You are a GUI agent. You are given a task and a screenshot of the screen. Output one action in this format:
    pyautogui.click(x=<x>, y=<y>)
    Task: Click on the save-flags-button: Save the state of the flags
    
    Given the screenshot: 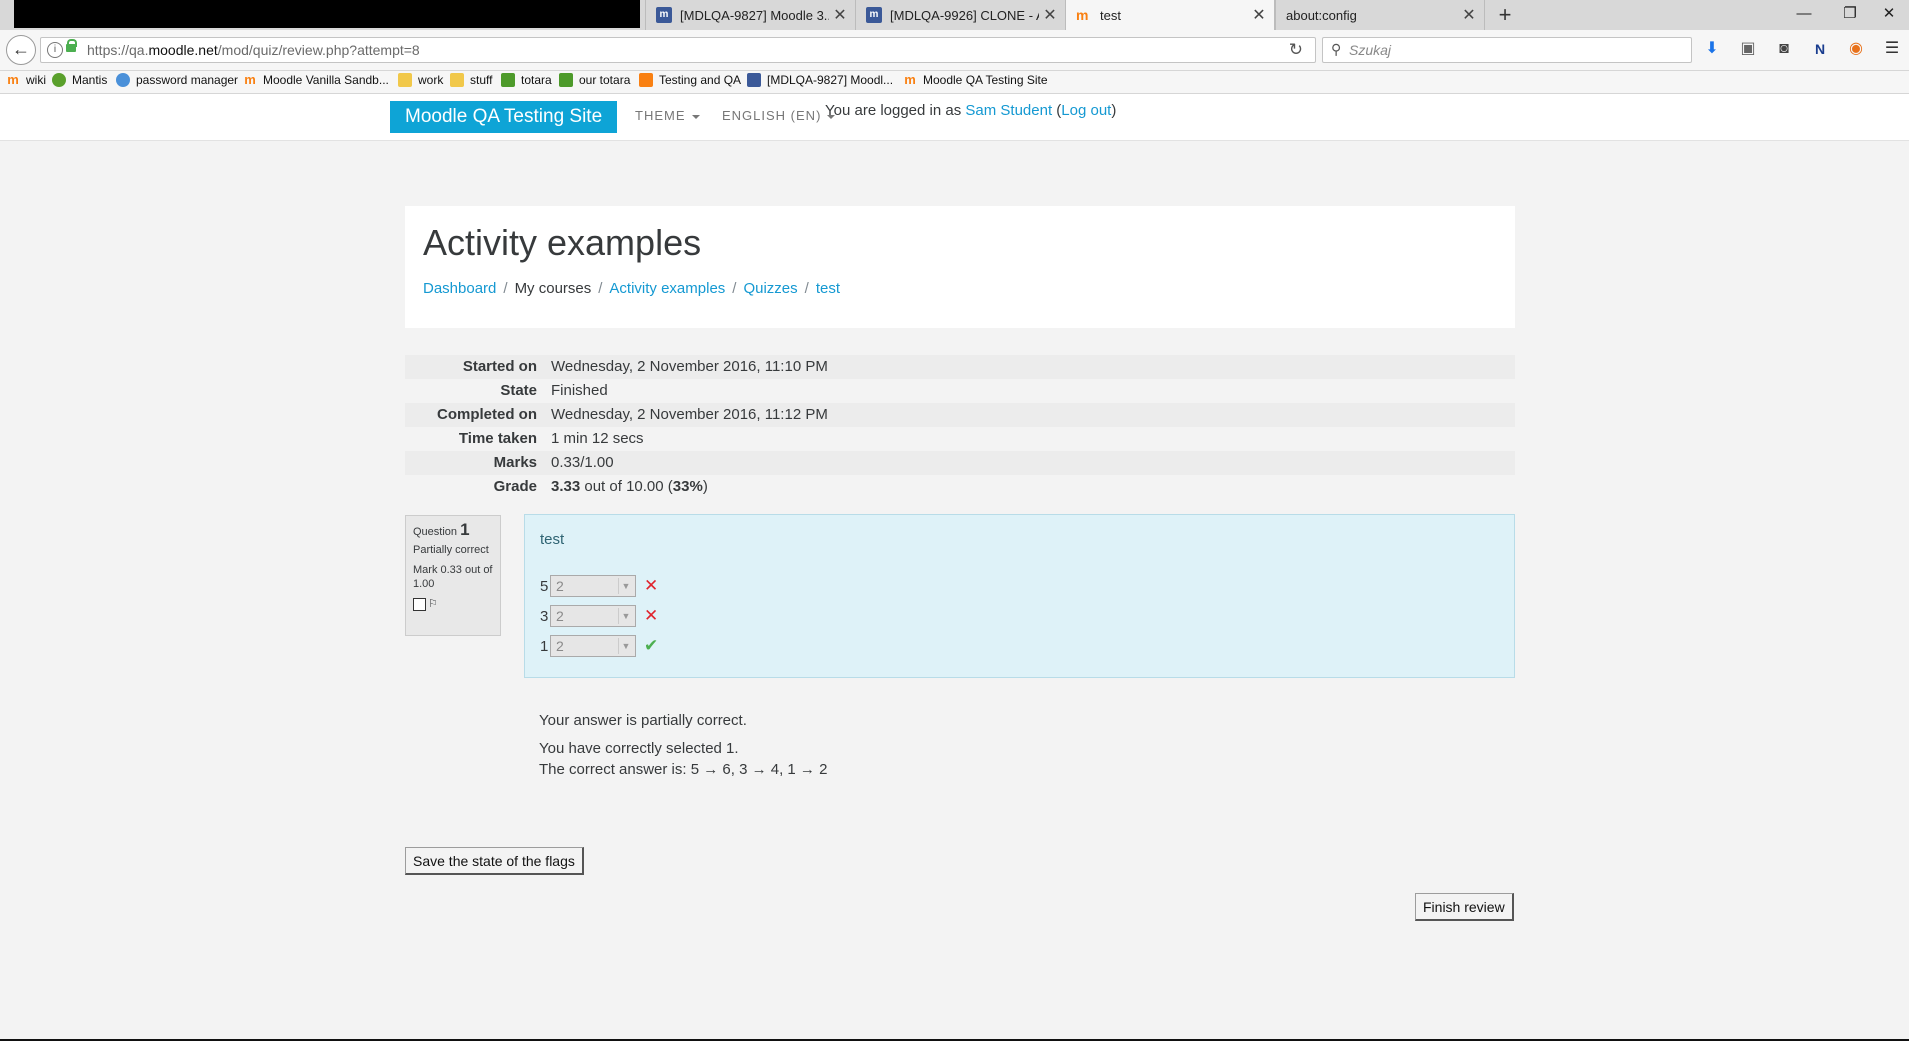 What is the action you would take?
    pyautogui.click(x=494, y=861)
    